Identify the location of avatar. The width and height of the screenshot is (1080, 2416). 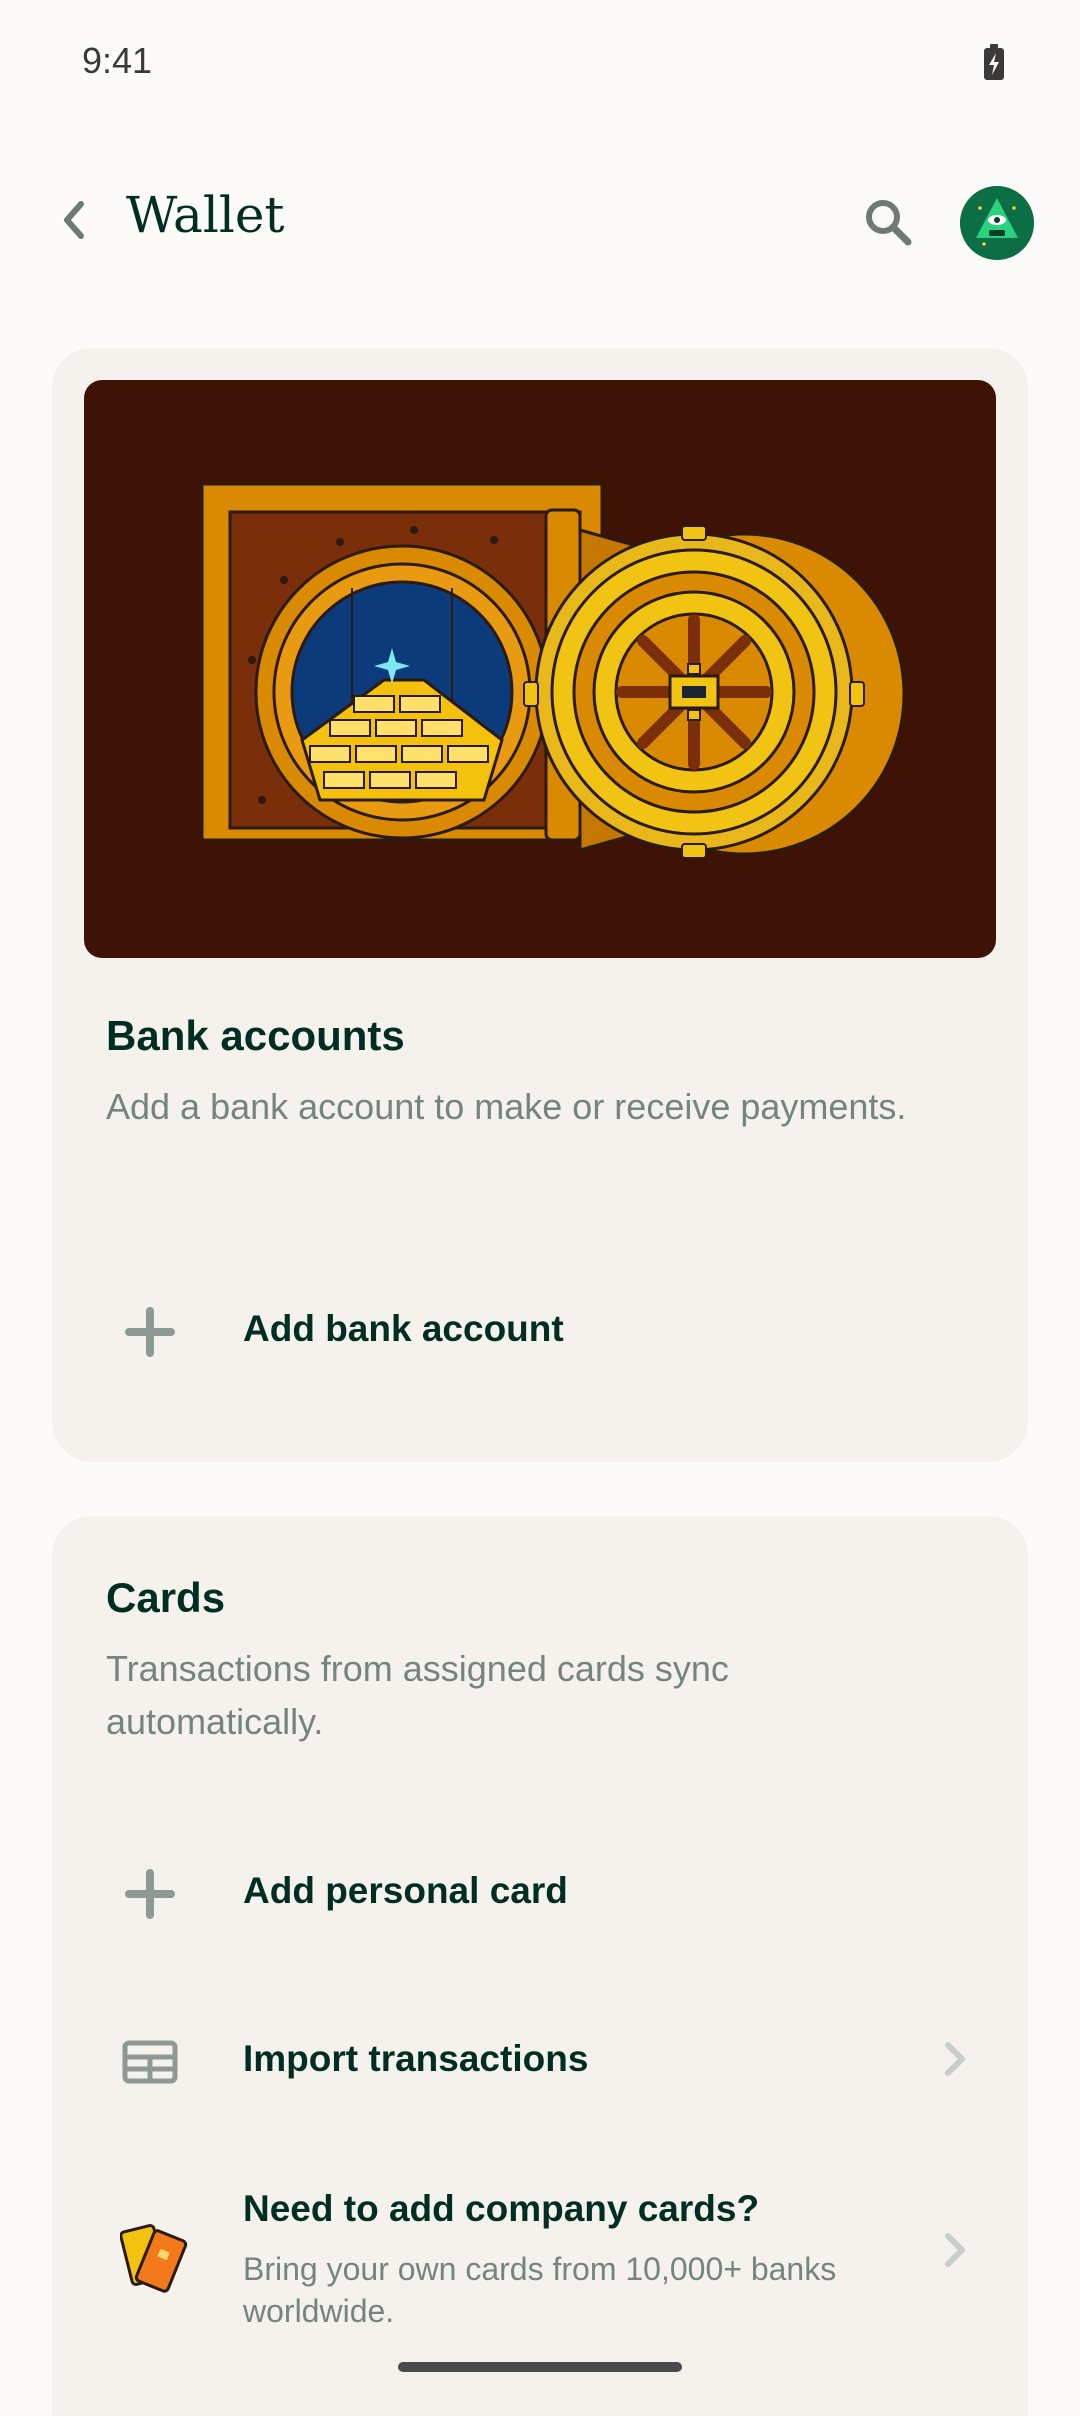
(997, 223).